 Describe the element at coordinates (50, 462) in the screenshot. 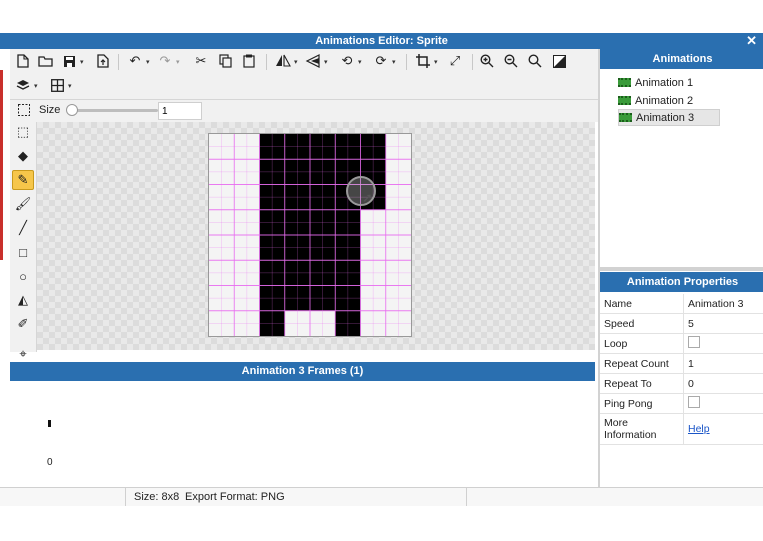

I see `frame-number: 0` at that location.